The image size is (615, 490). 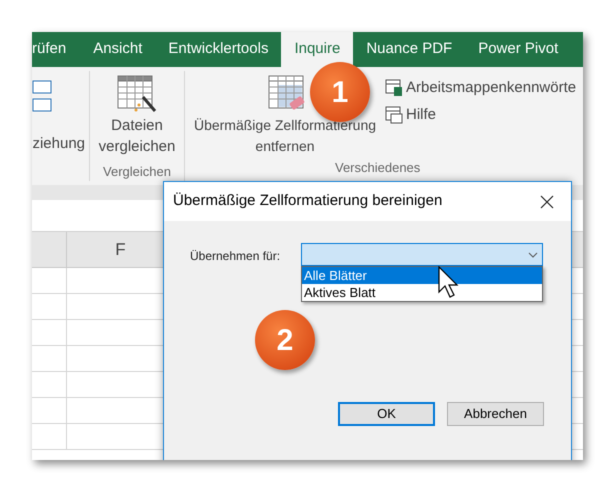 What do you see at coordinates (386, 414) in the screenshot?
I see `dialog-button: OK` at bounding box center [386, 414].